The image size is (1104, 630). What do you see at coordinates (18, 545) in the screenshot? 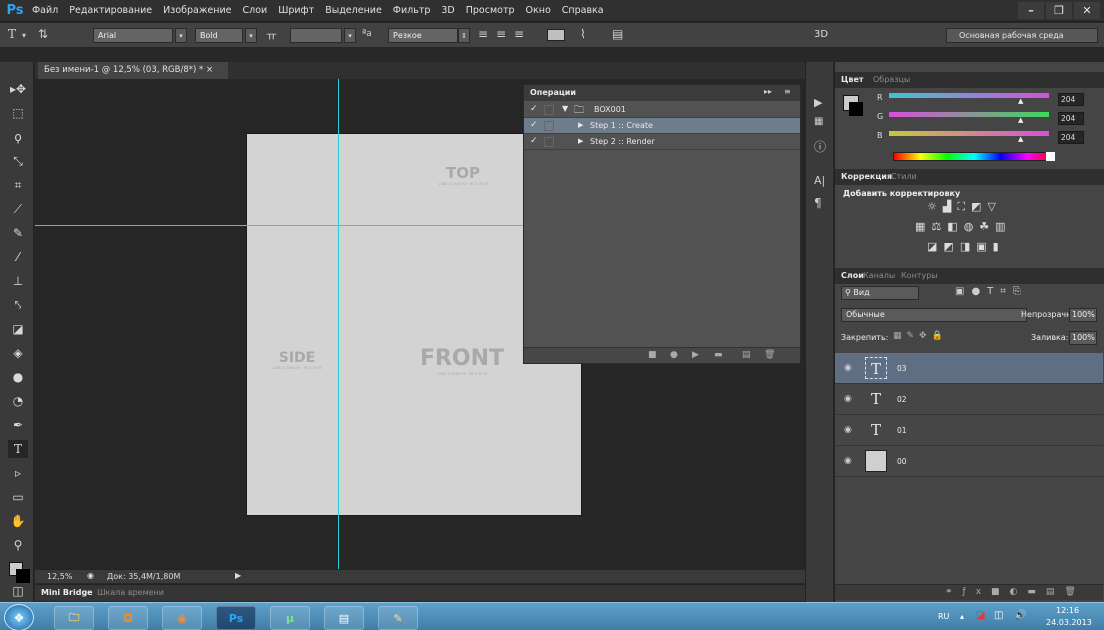
I see `zoom-tool-icon: ⚲` at bounding box center [18, 545].